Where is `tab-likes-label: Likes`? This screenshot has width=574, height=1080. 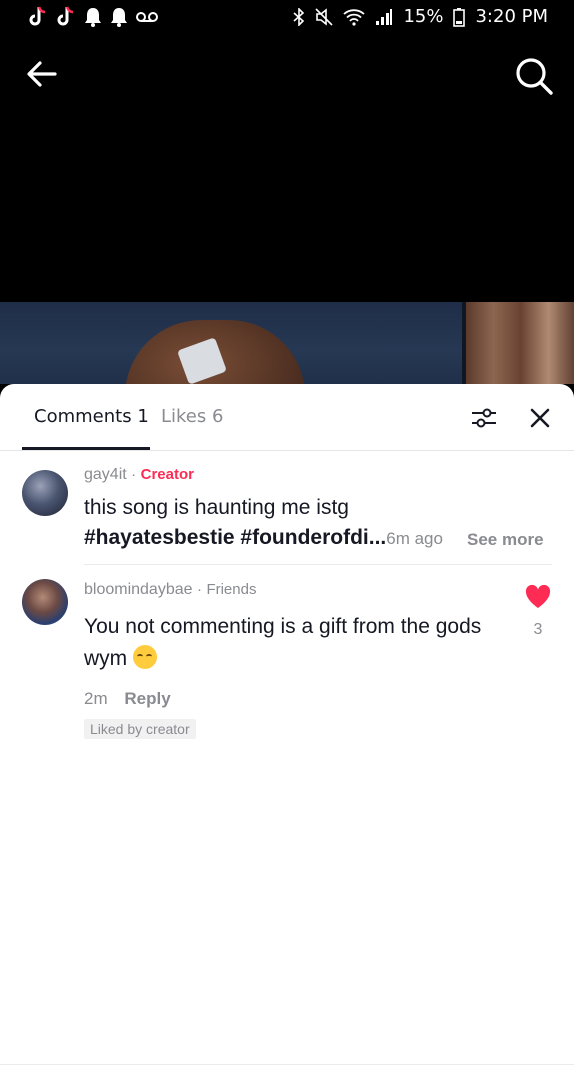 tab-likes-label: Likes is located at coordinates (184, 416).